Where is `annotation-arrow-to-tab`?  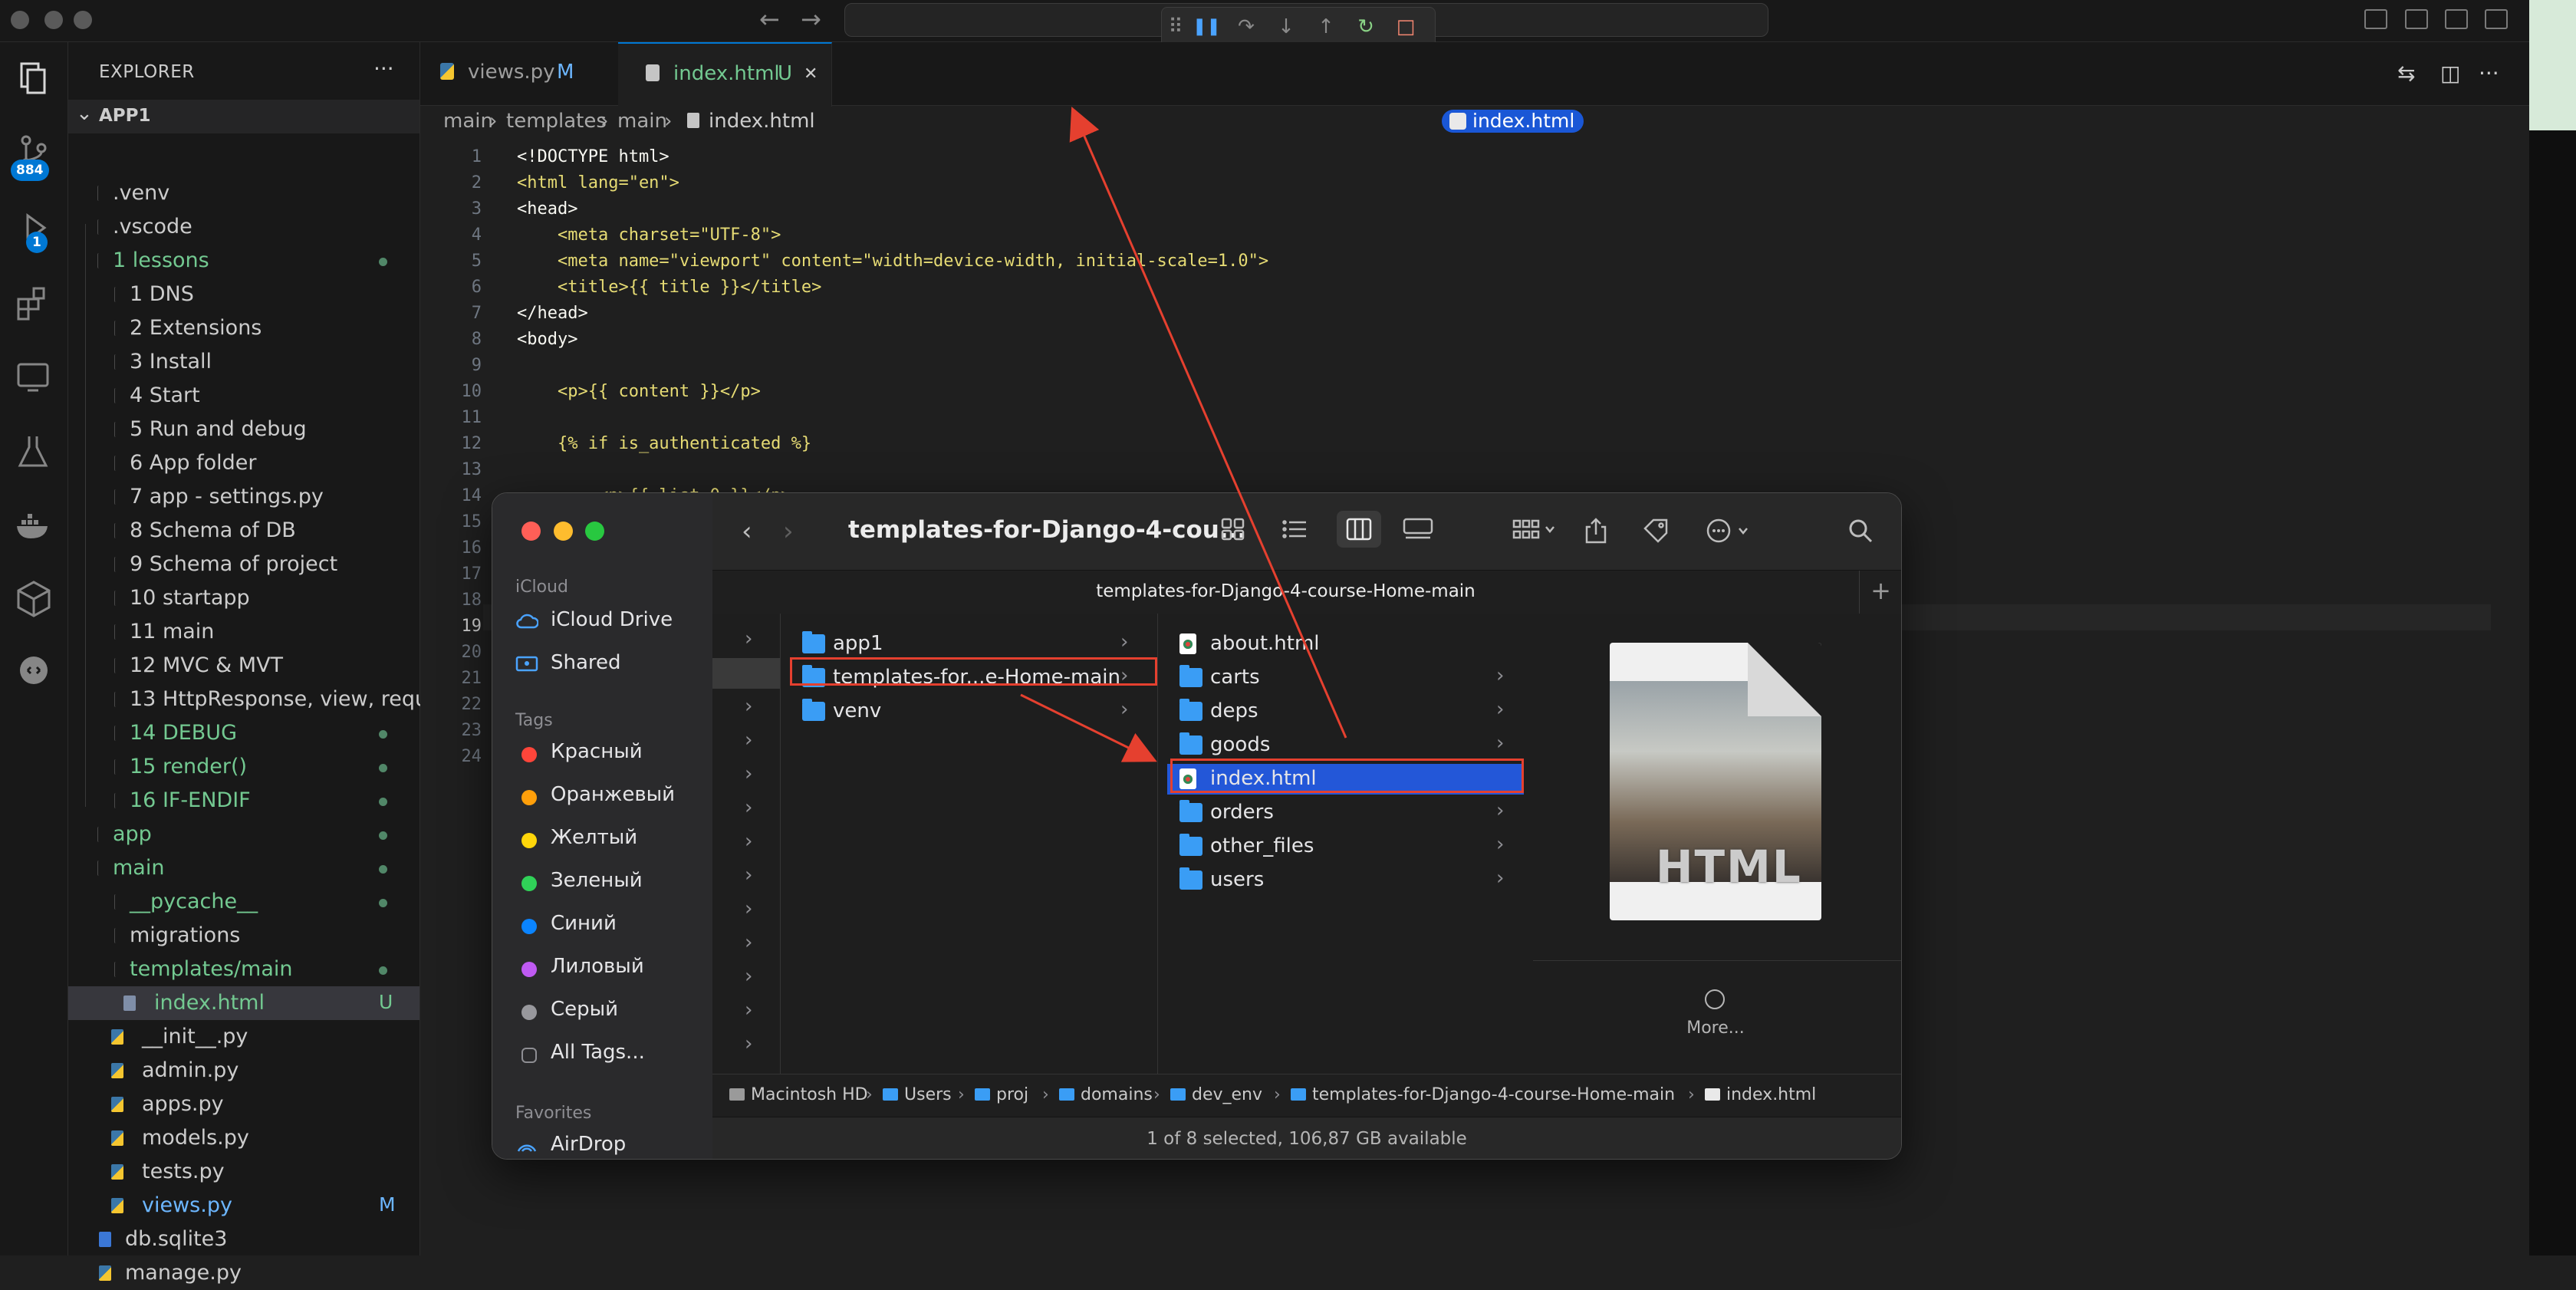 annotation-arrow-to-tab is located at coordinates (1208, 423).